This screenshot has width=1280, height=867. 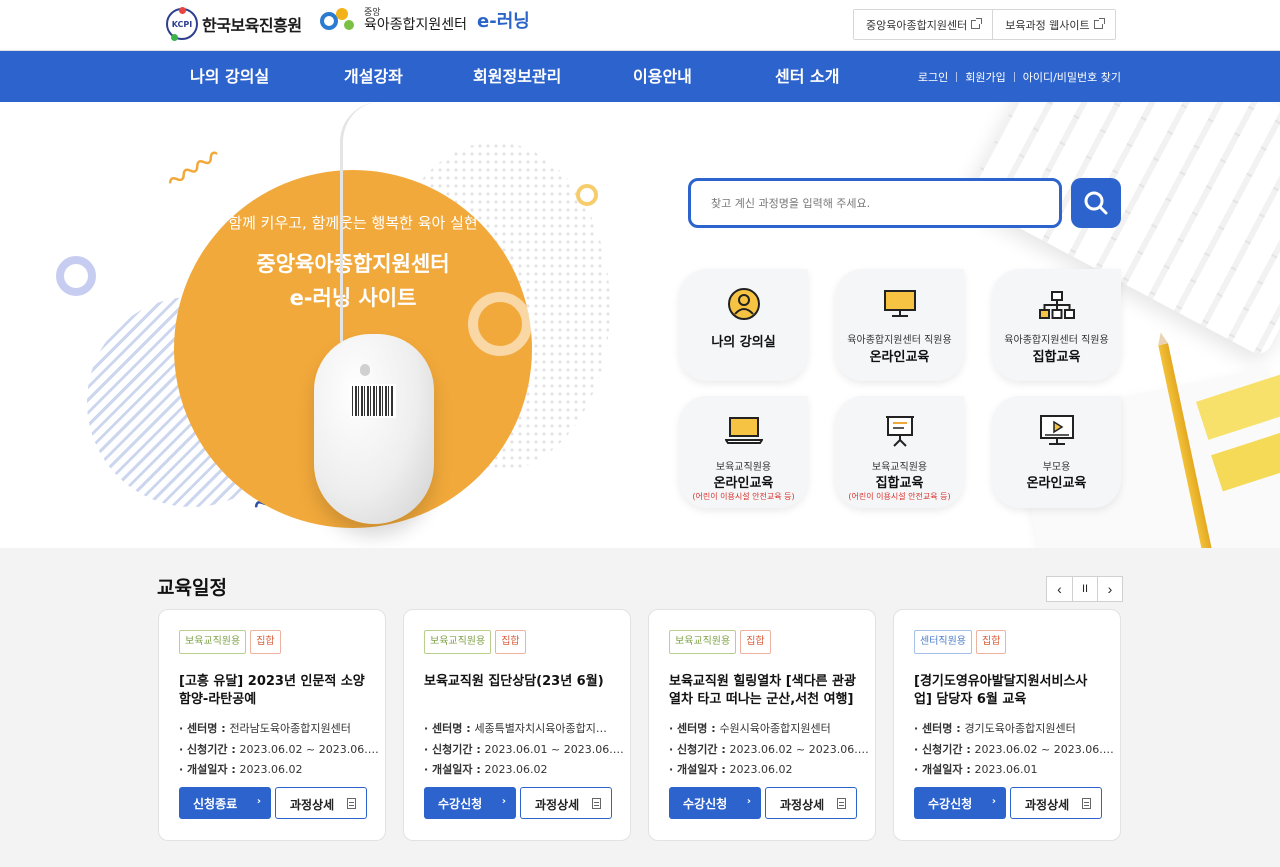 I want to click on search-input, so click(x=875, y=203).